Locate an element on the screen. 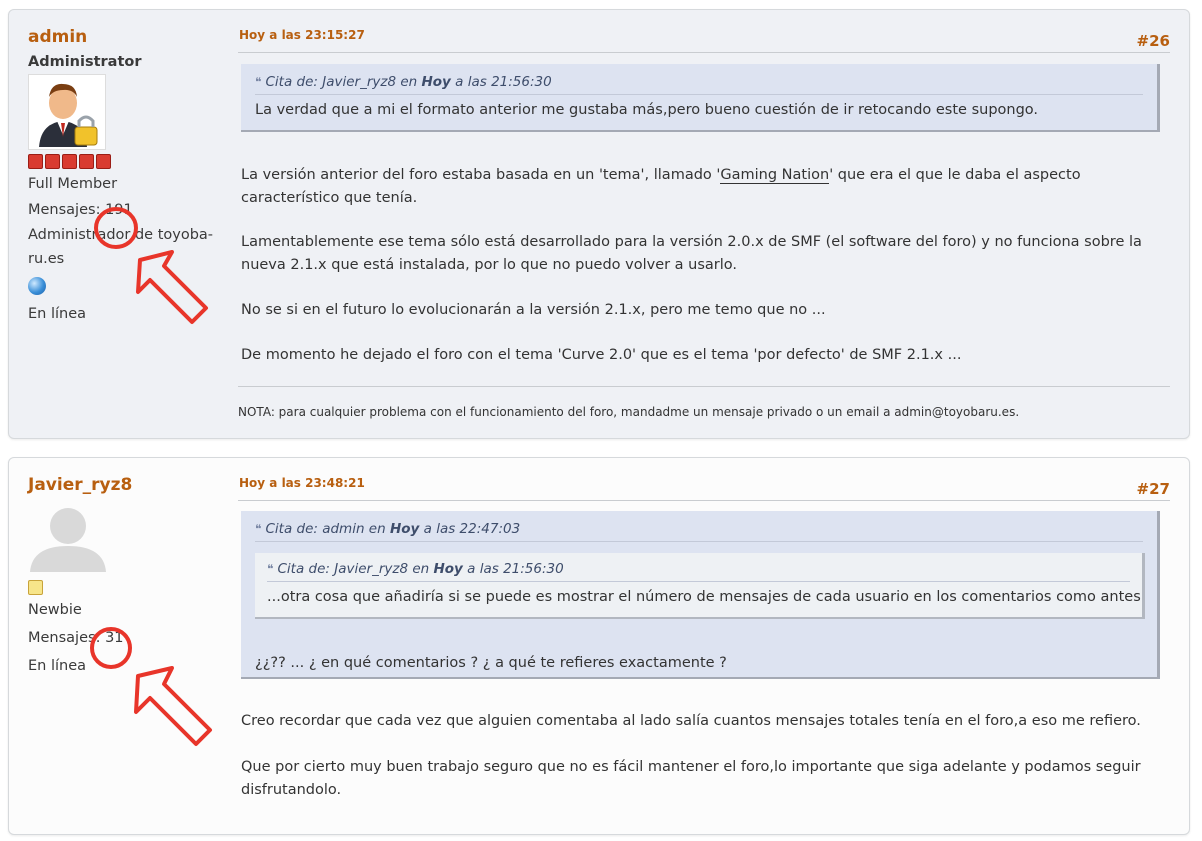 The image size is (1202, 841). quote-cite: Cita de: admin en is located at coordinates (325, 529).